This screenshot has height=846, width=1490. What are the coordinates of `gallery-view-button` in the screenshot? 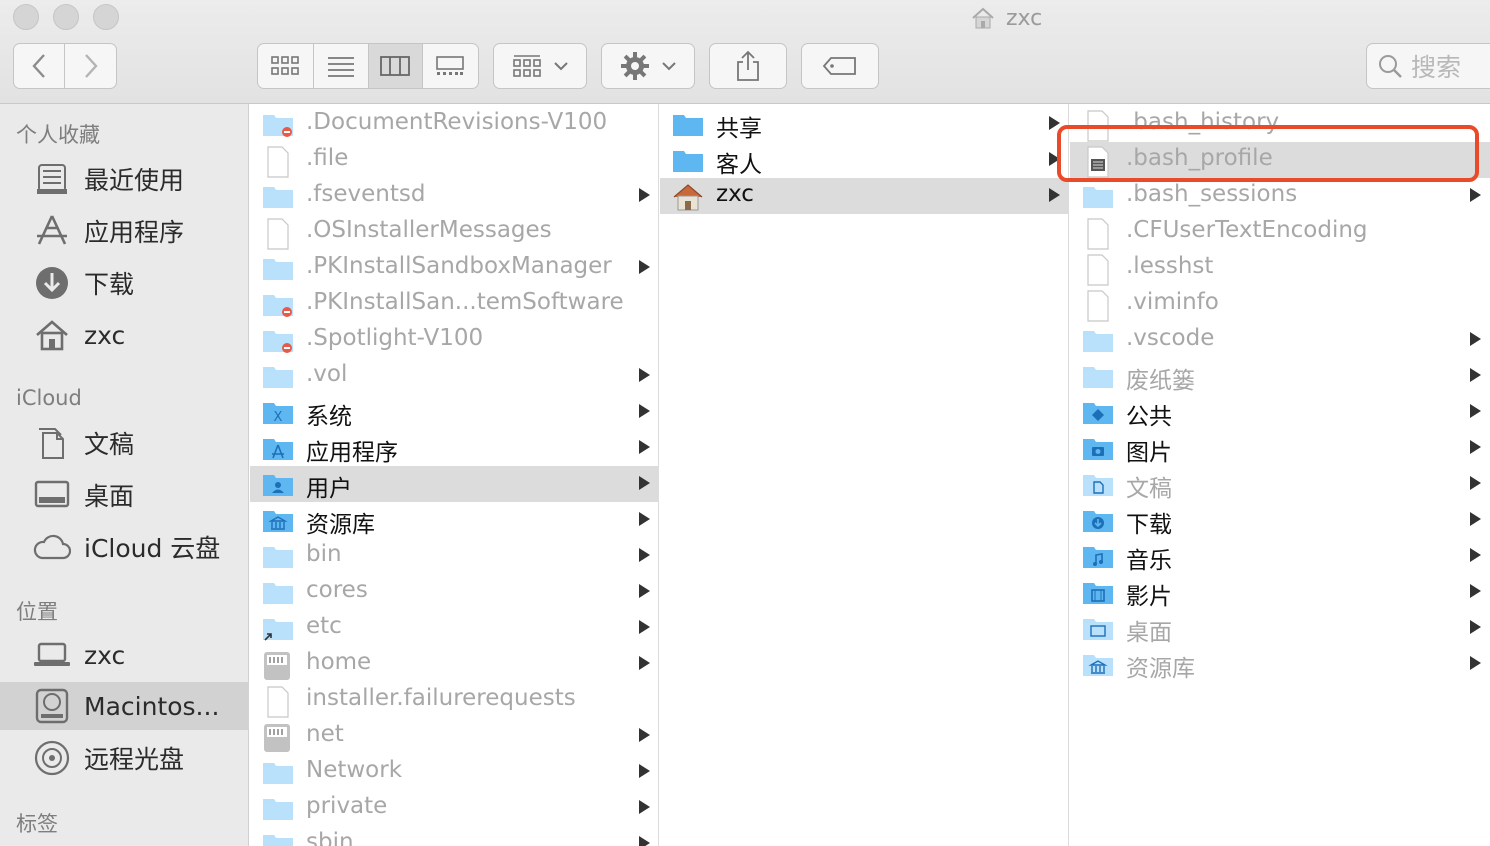 It's located at (450, 66).